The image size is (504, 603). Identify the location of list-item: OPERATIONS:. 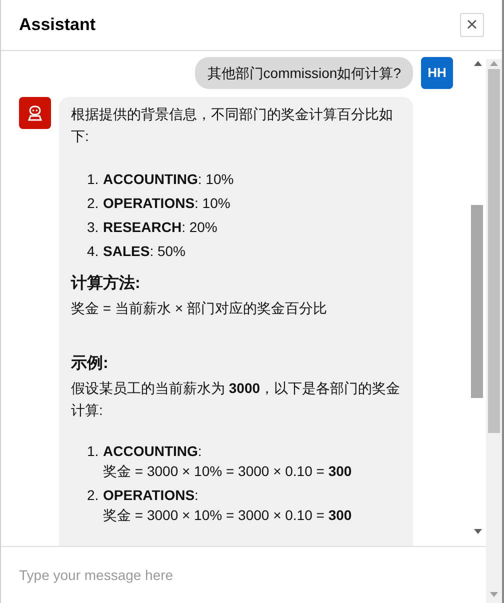
(151, 495).